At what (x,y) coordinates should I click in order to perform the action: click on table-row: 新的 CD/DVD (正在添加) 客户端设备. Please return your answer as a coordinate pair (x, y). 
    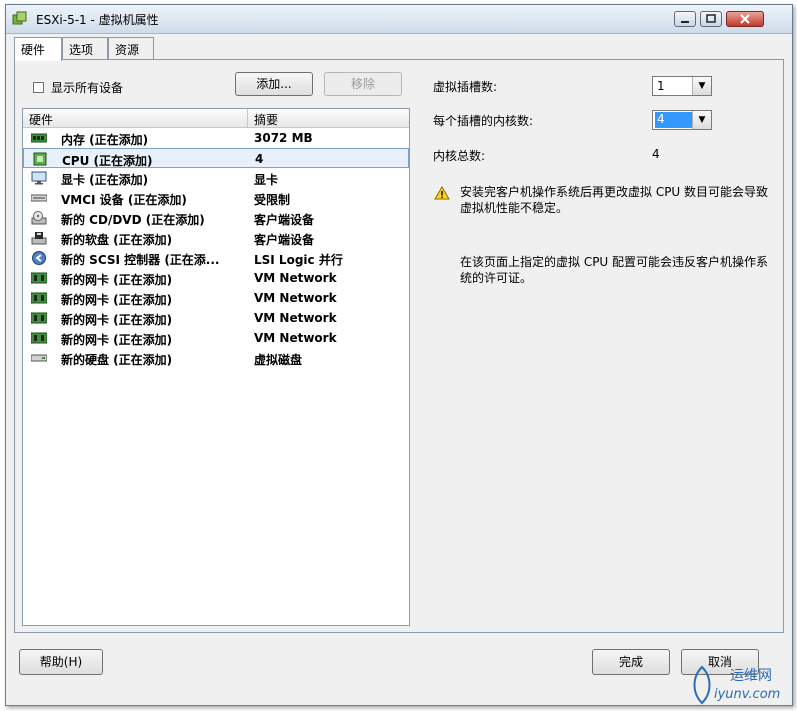
    Looking at the image, I should click on (216, 218).